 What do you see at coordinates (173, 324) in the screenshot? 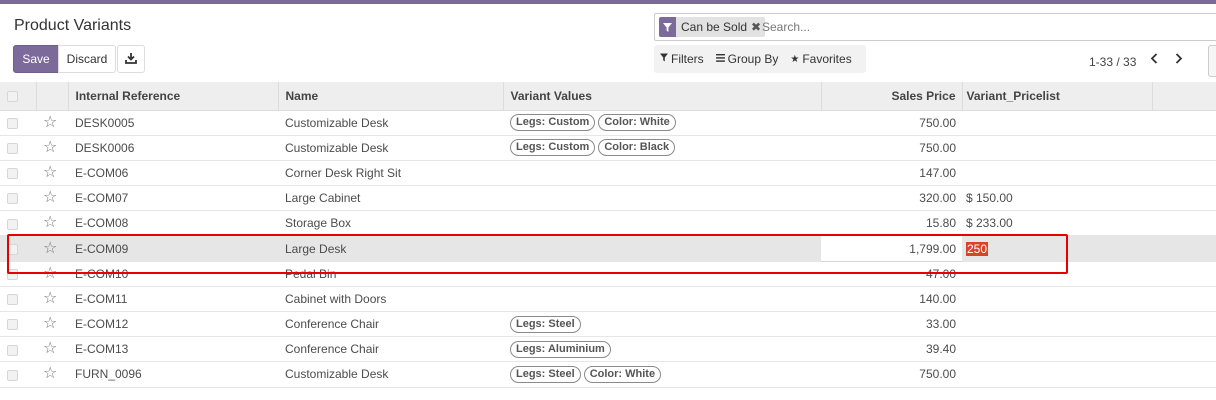
I see `internal-reference-cell: E-COM12` at bounding box center [173, 324].